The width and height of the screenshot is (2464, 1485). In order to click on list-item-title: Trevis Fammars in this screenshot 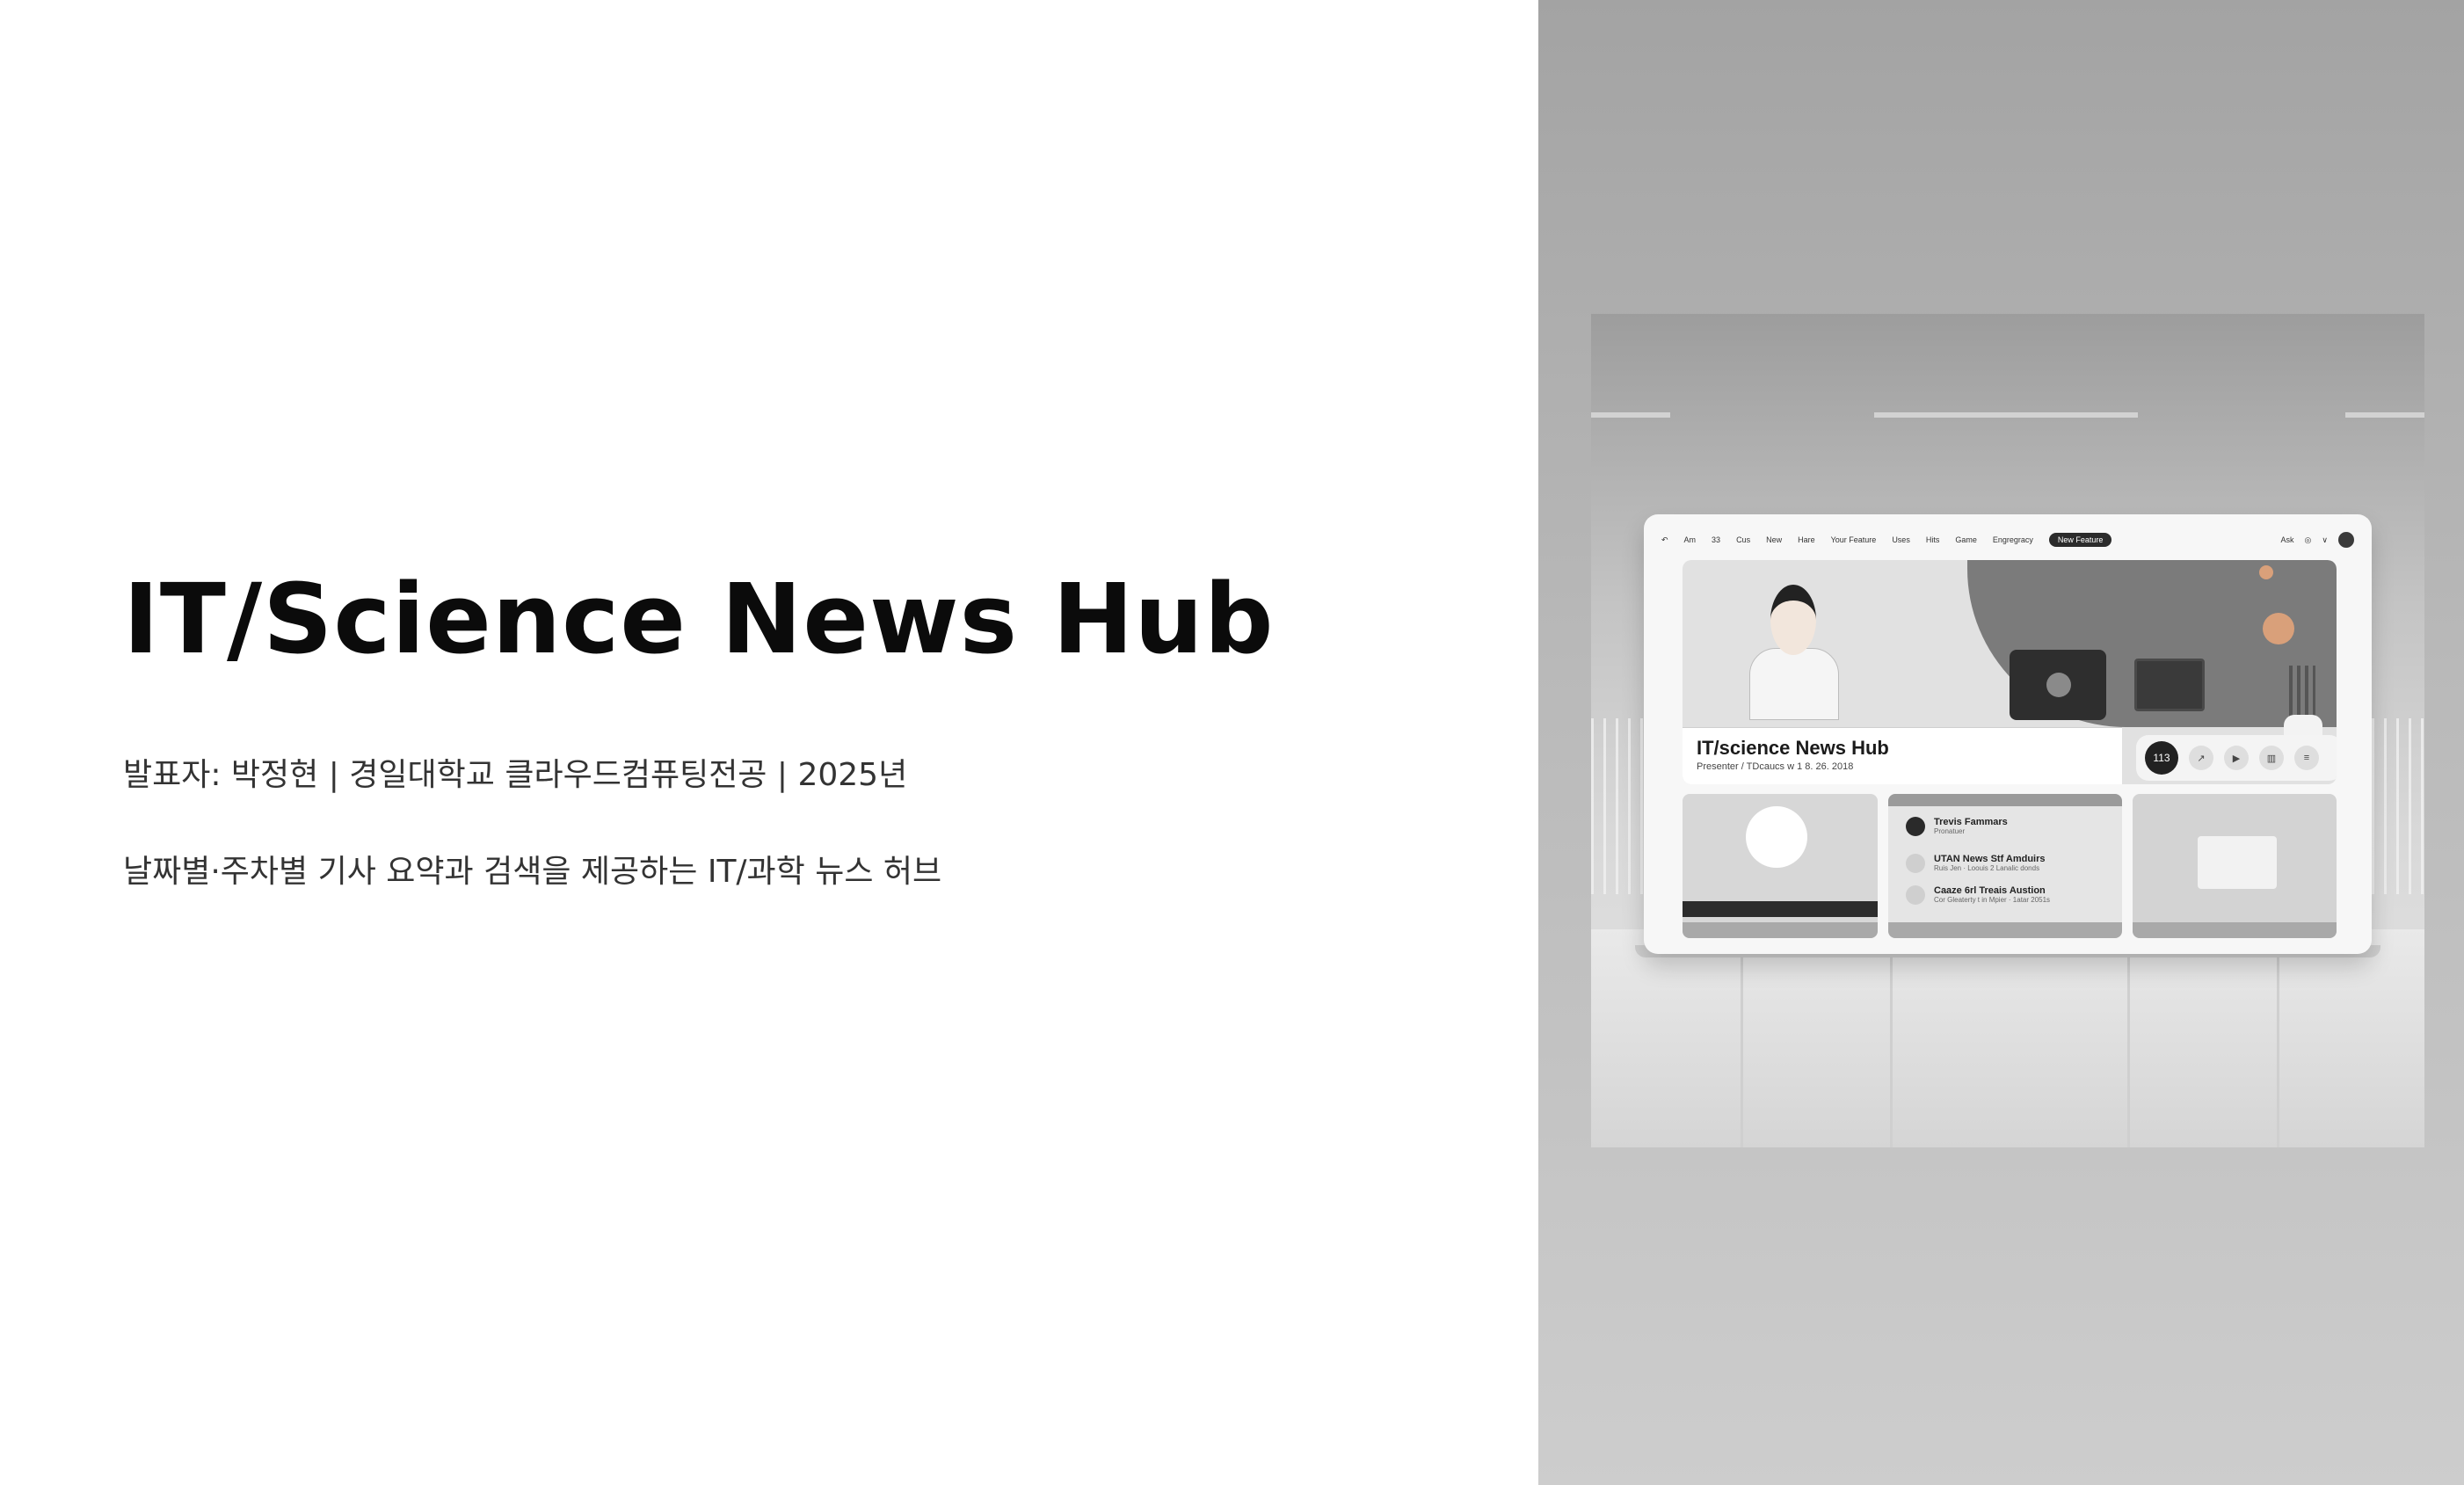, I will do `click(1971, 822)`.